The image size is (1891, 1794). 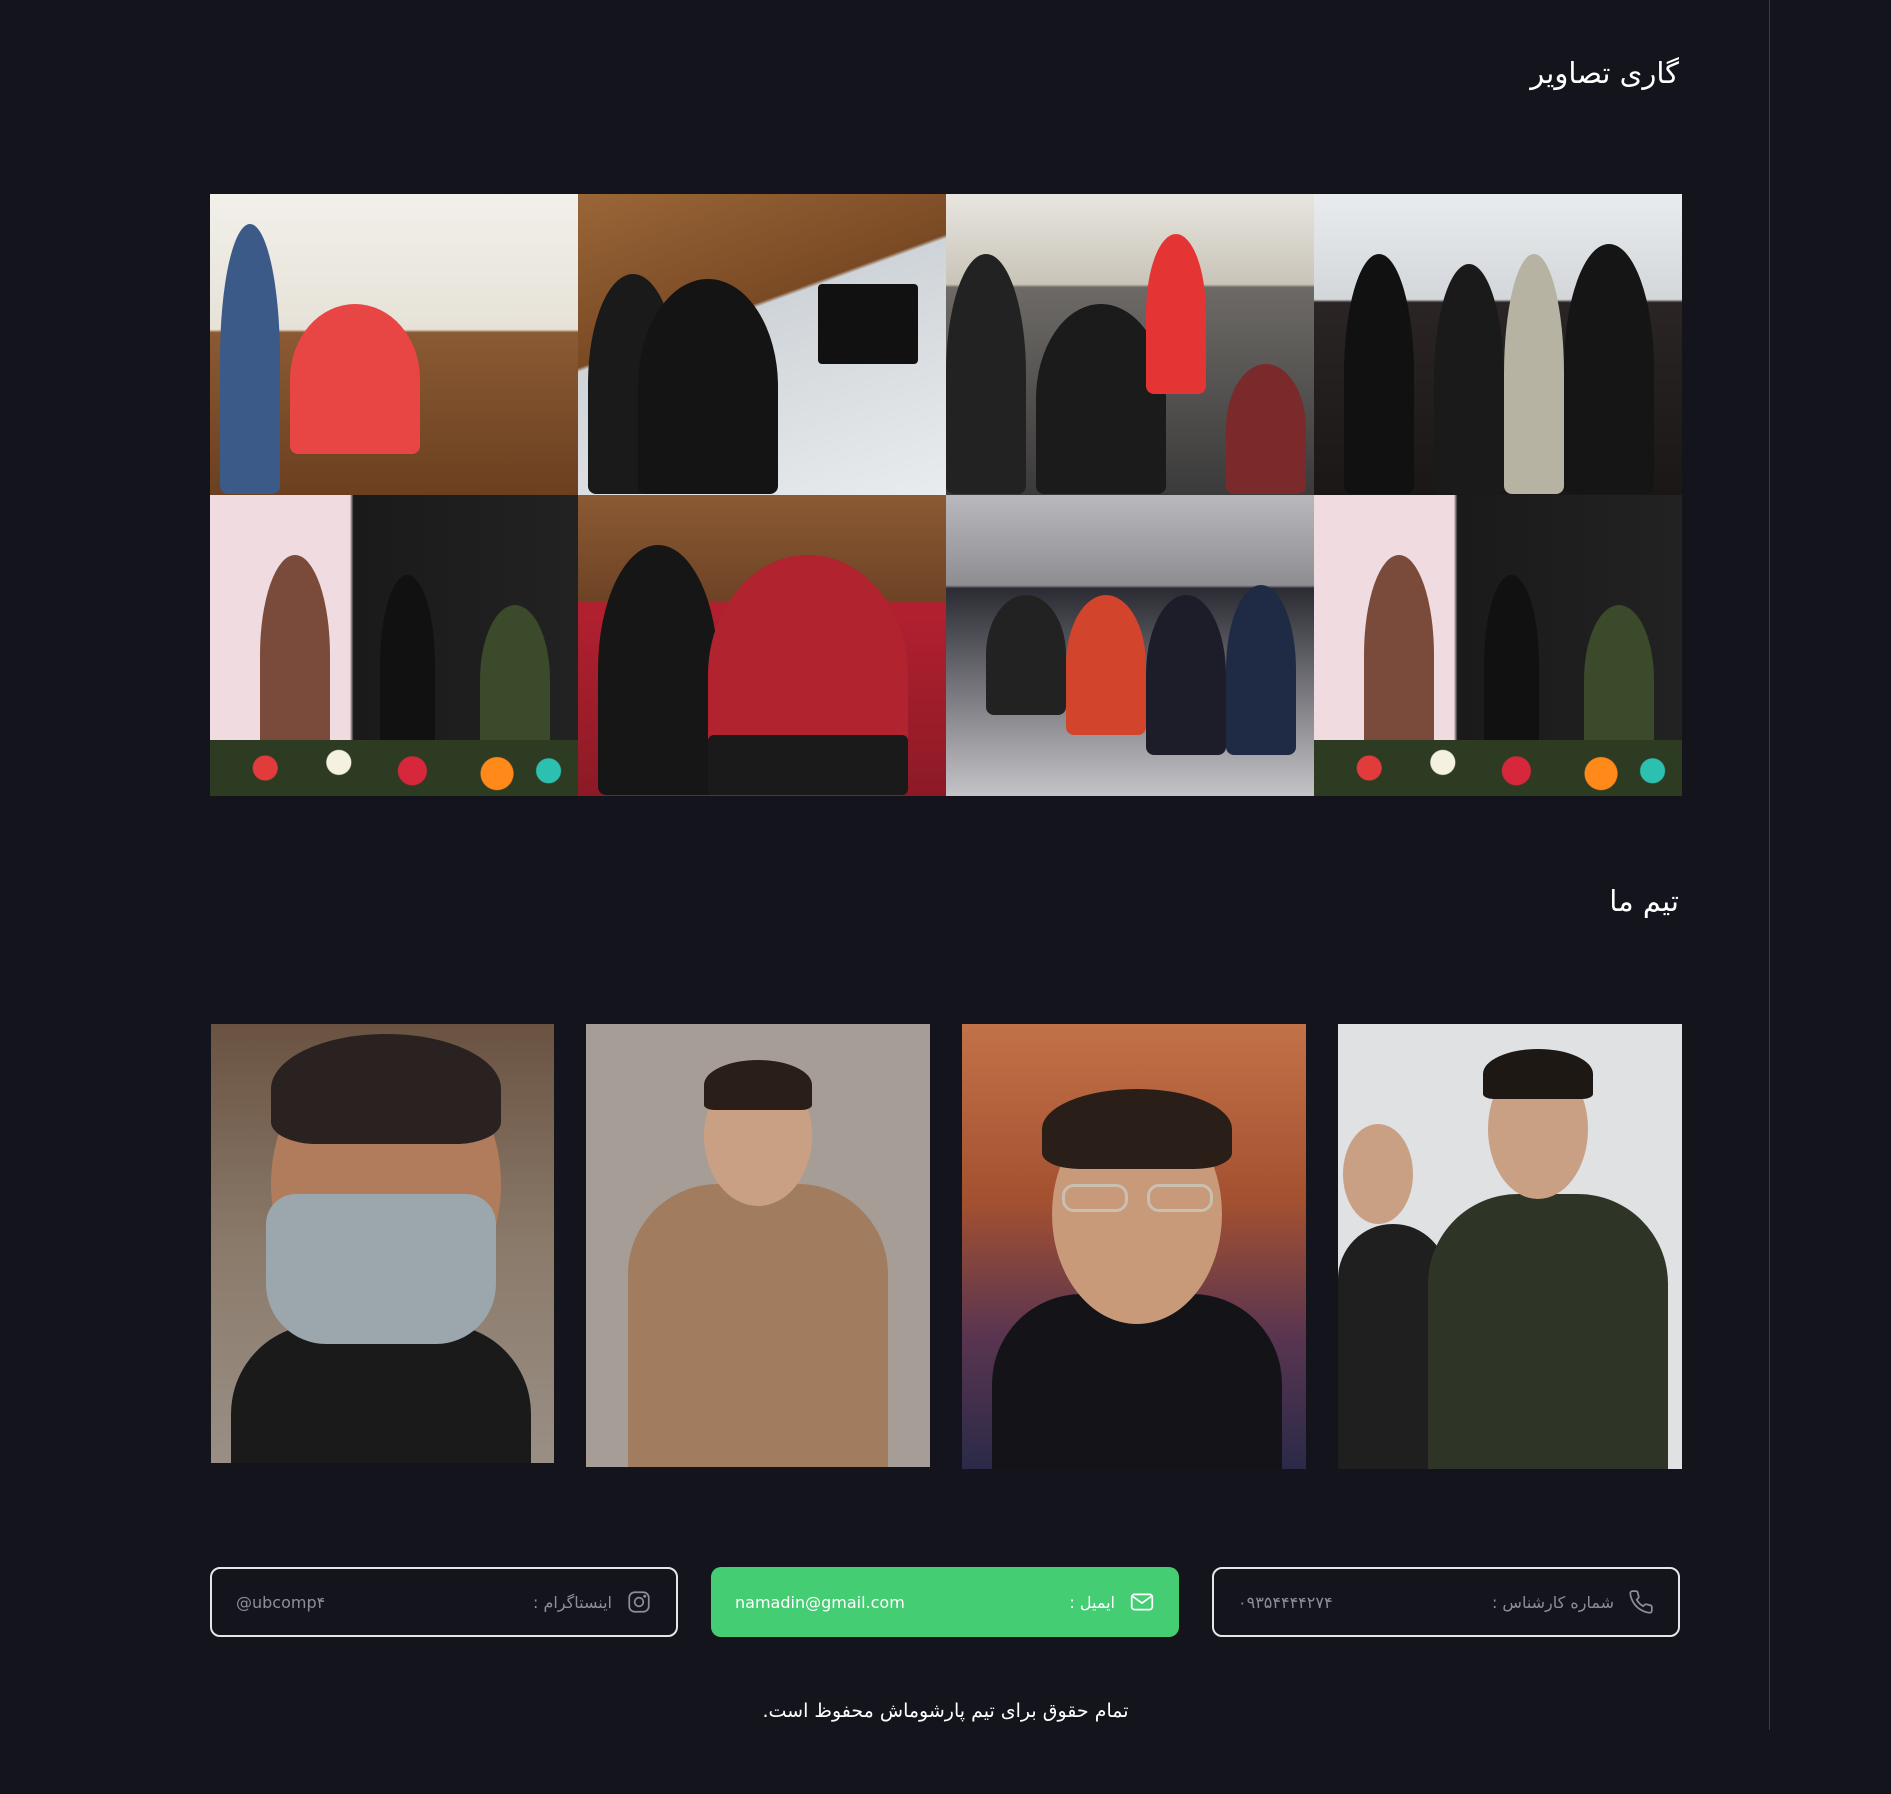 What do you see at coordinates (1446, 1602) in the screenshot?
I see `phone-contact-card: شماره کارشناس : ۰۹۳۵۴۴۴۴۲۷۴` at bounding box center [1446, 1602].